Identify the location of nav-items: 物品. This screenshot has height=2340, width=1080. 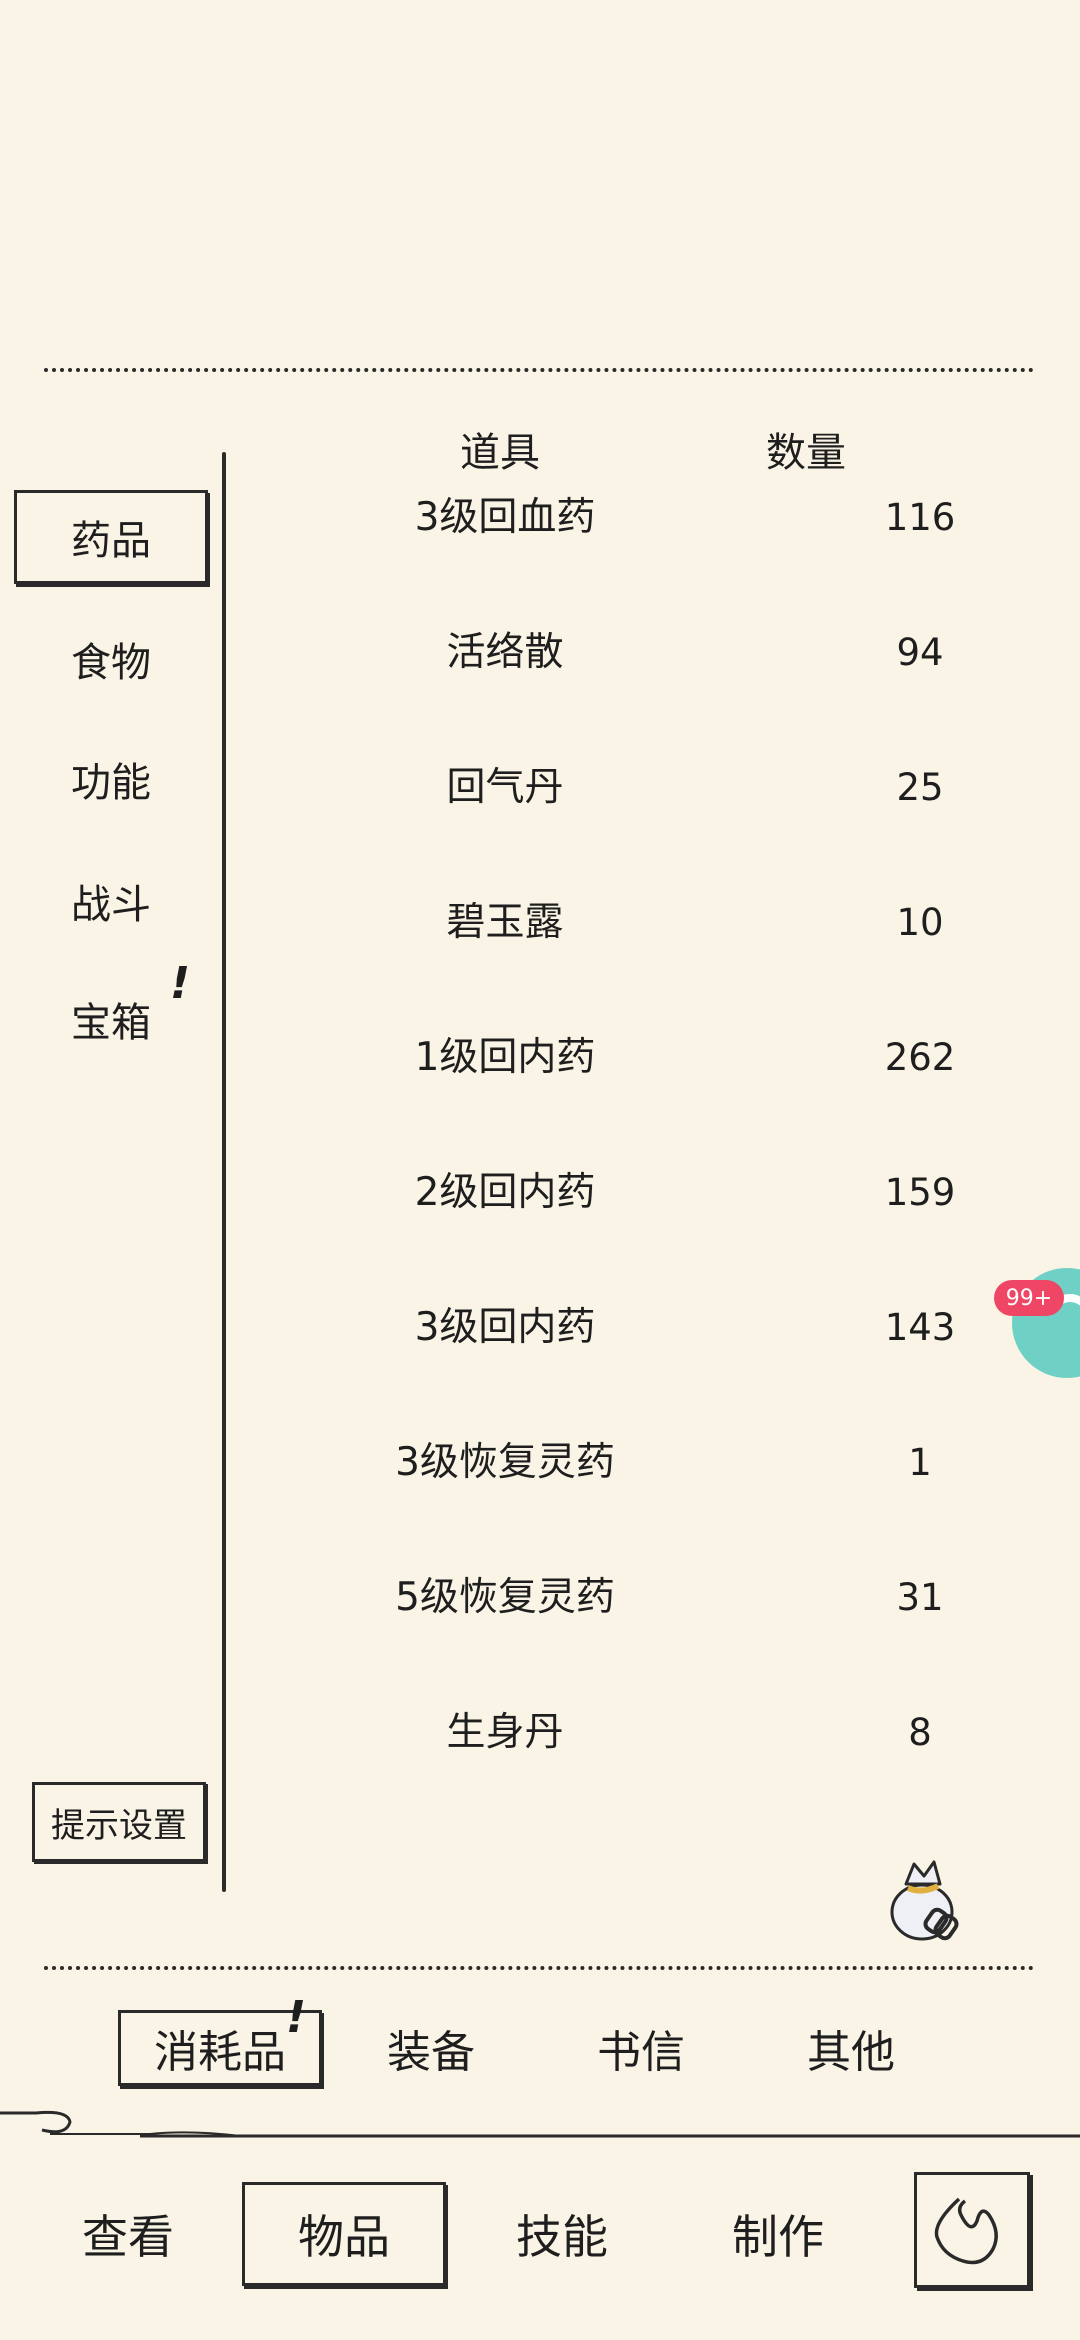
(344, 2234).